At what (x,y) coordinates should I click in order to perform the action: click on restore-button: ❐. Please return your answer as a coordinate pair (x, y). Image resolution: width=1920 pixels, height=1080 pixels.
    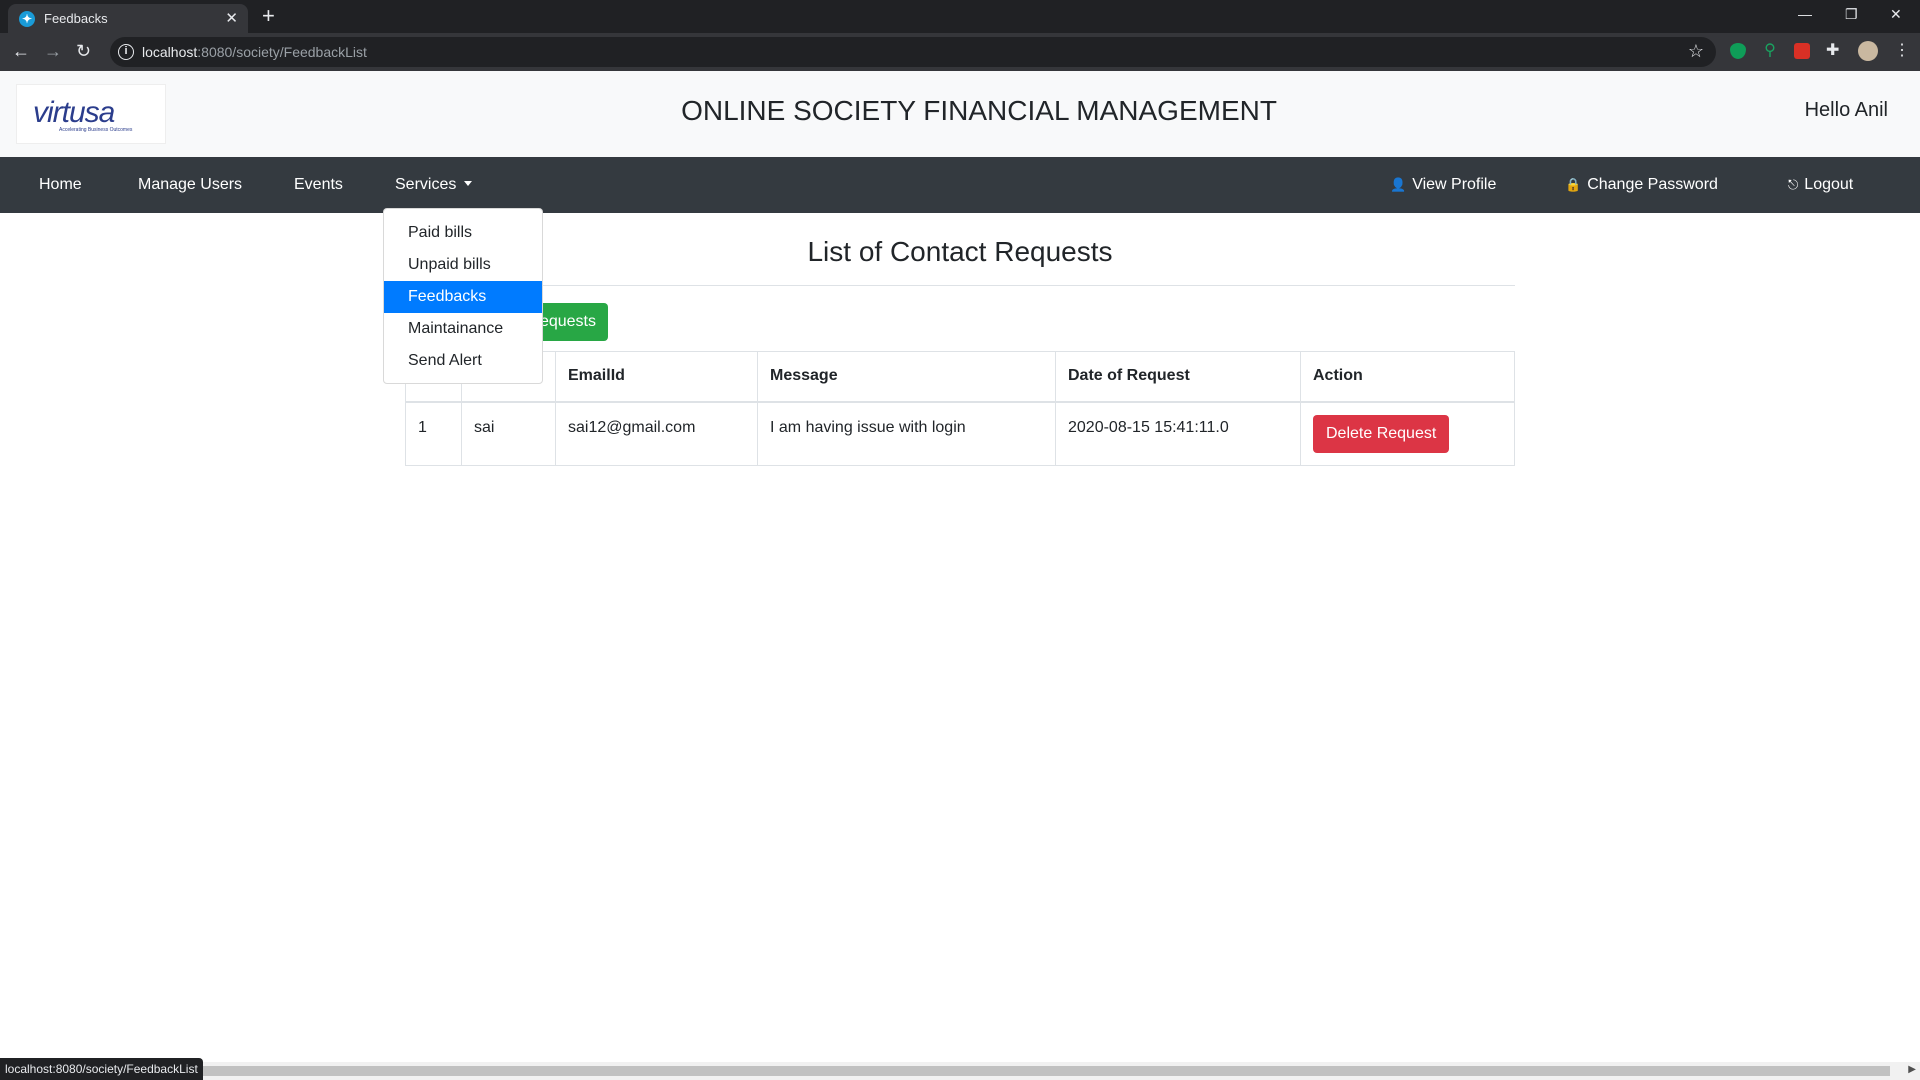
    Looking at the image, I should click on (1851, 14).